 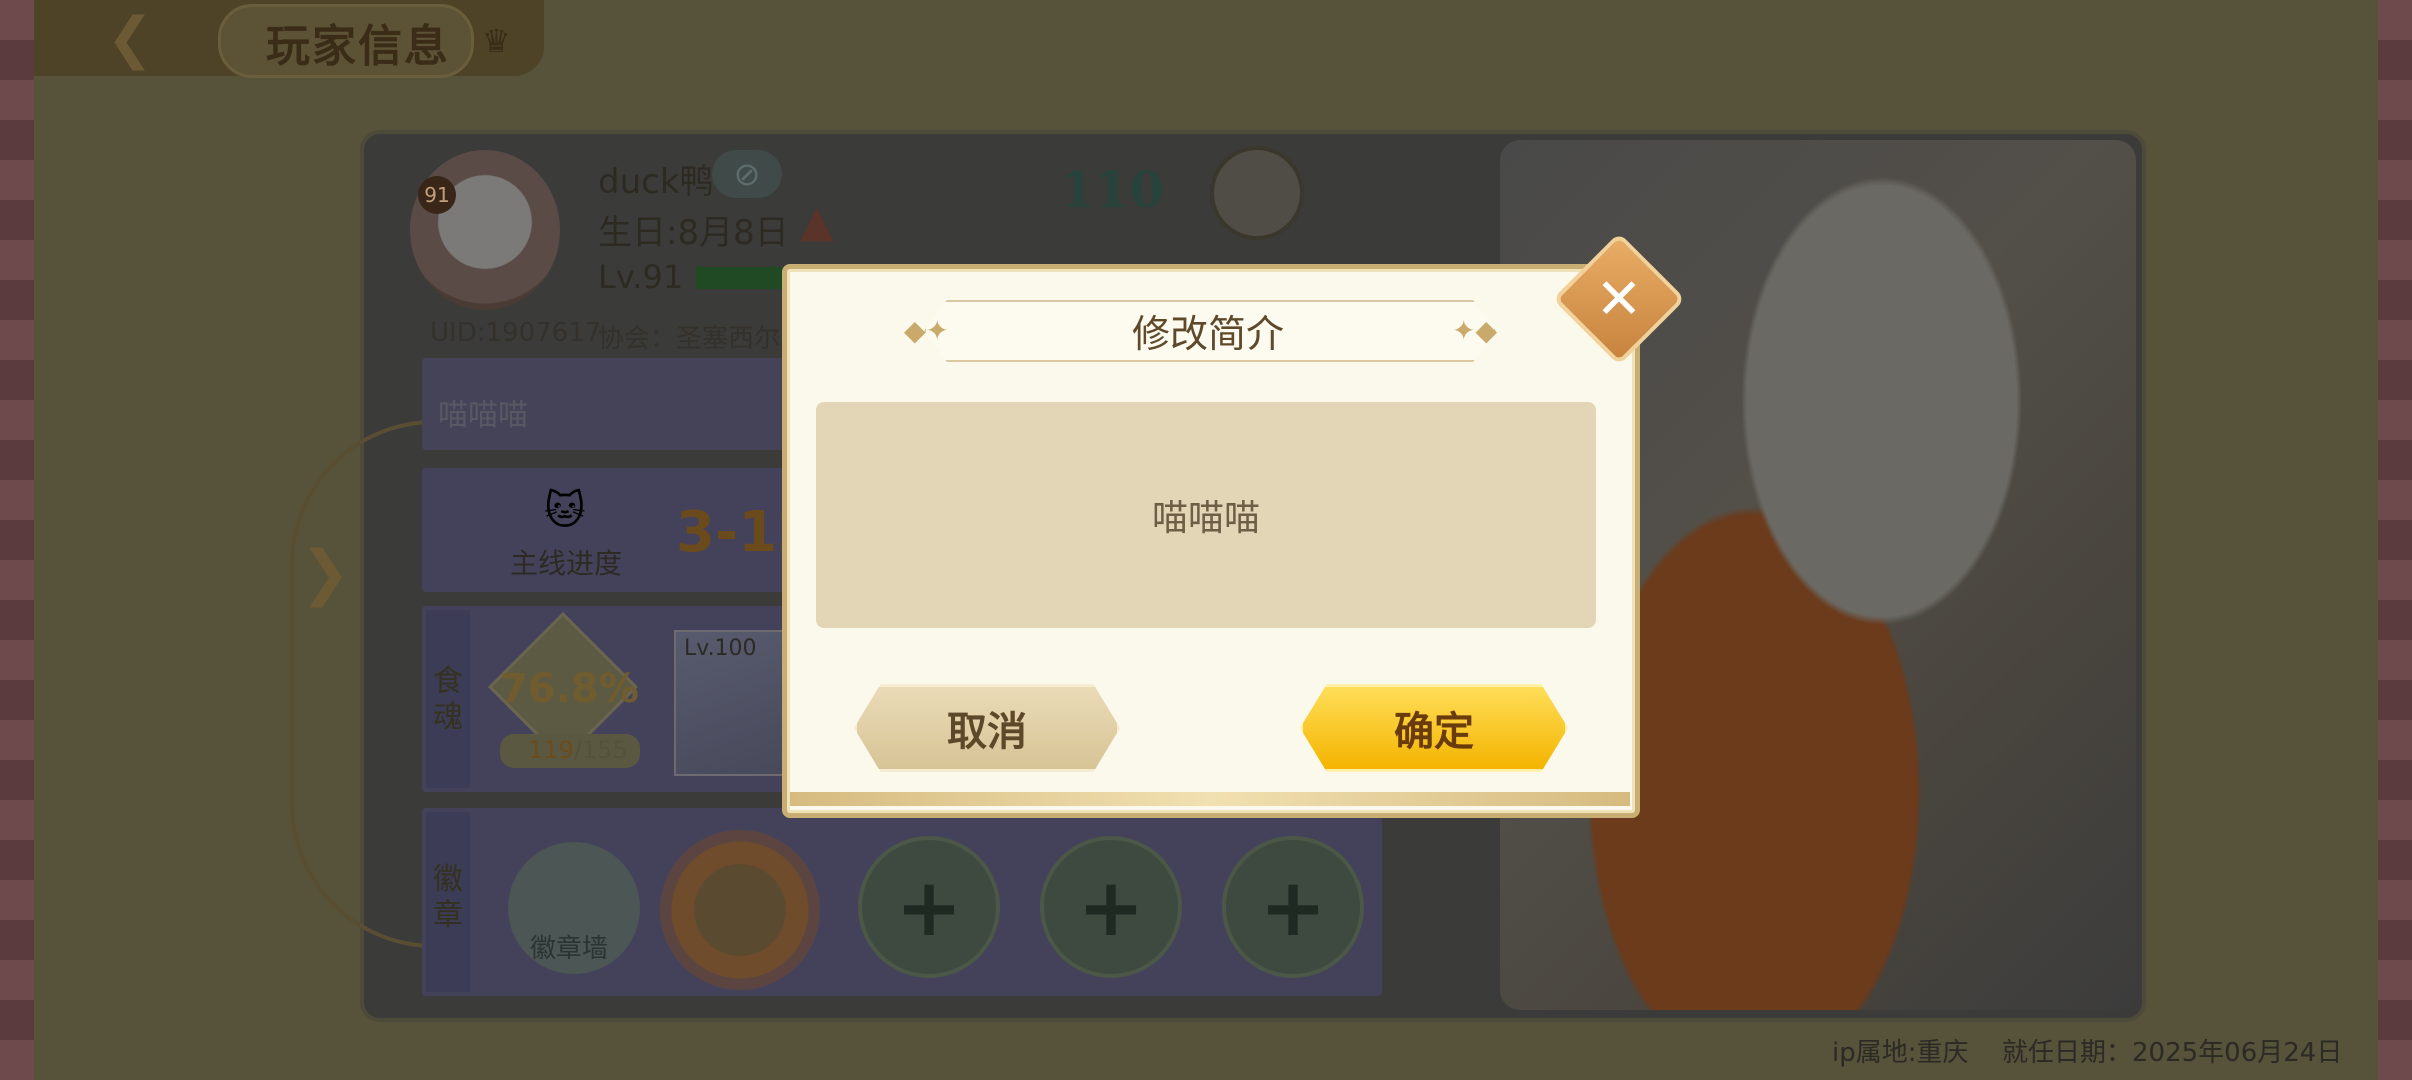 I want to click on dialog-bottom-trim, so click(x=1210, y=799).